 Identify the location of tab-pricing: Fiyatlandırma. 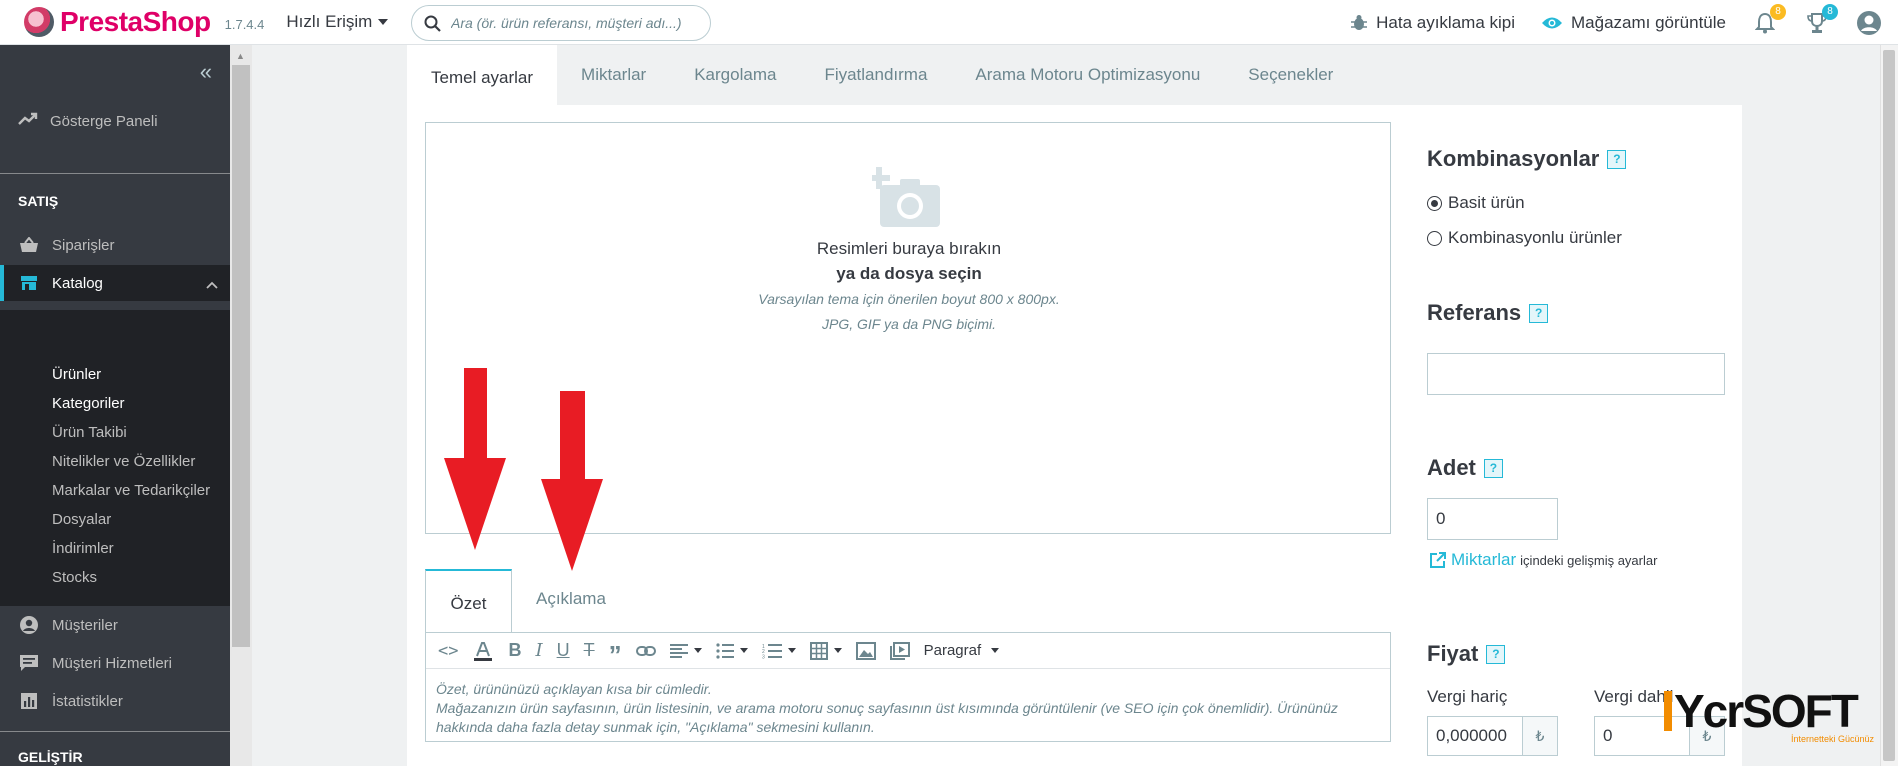
(875, 75).